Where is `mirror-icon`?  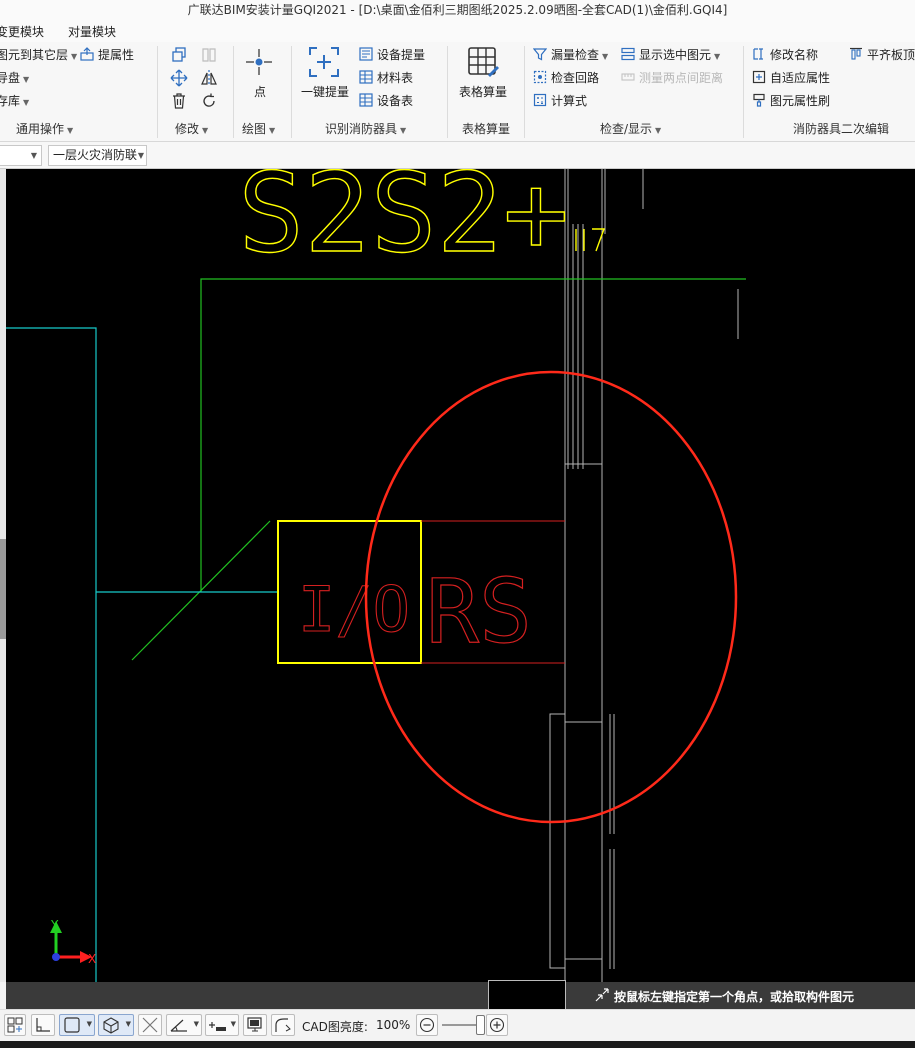 mirror-icon is located at coordinates (209, 78).